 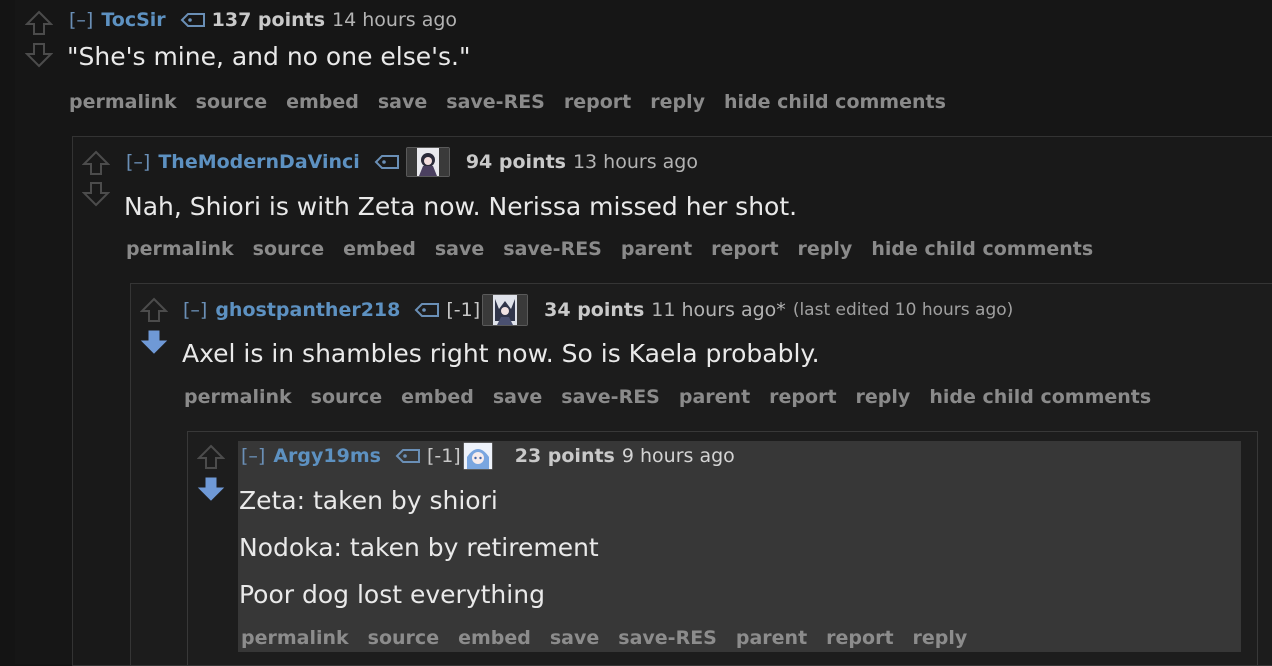 What do you see at coordinates (392, 594) in the screenshot?
I see `comment-body-line: Poor dog lost everything` at bounding box center [392, 594].